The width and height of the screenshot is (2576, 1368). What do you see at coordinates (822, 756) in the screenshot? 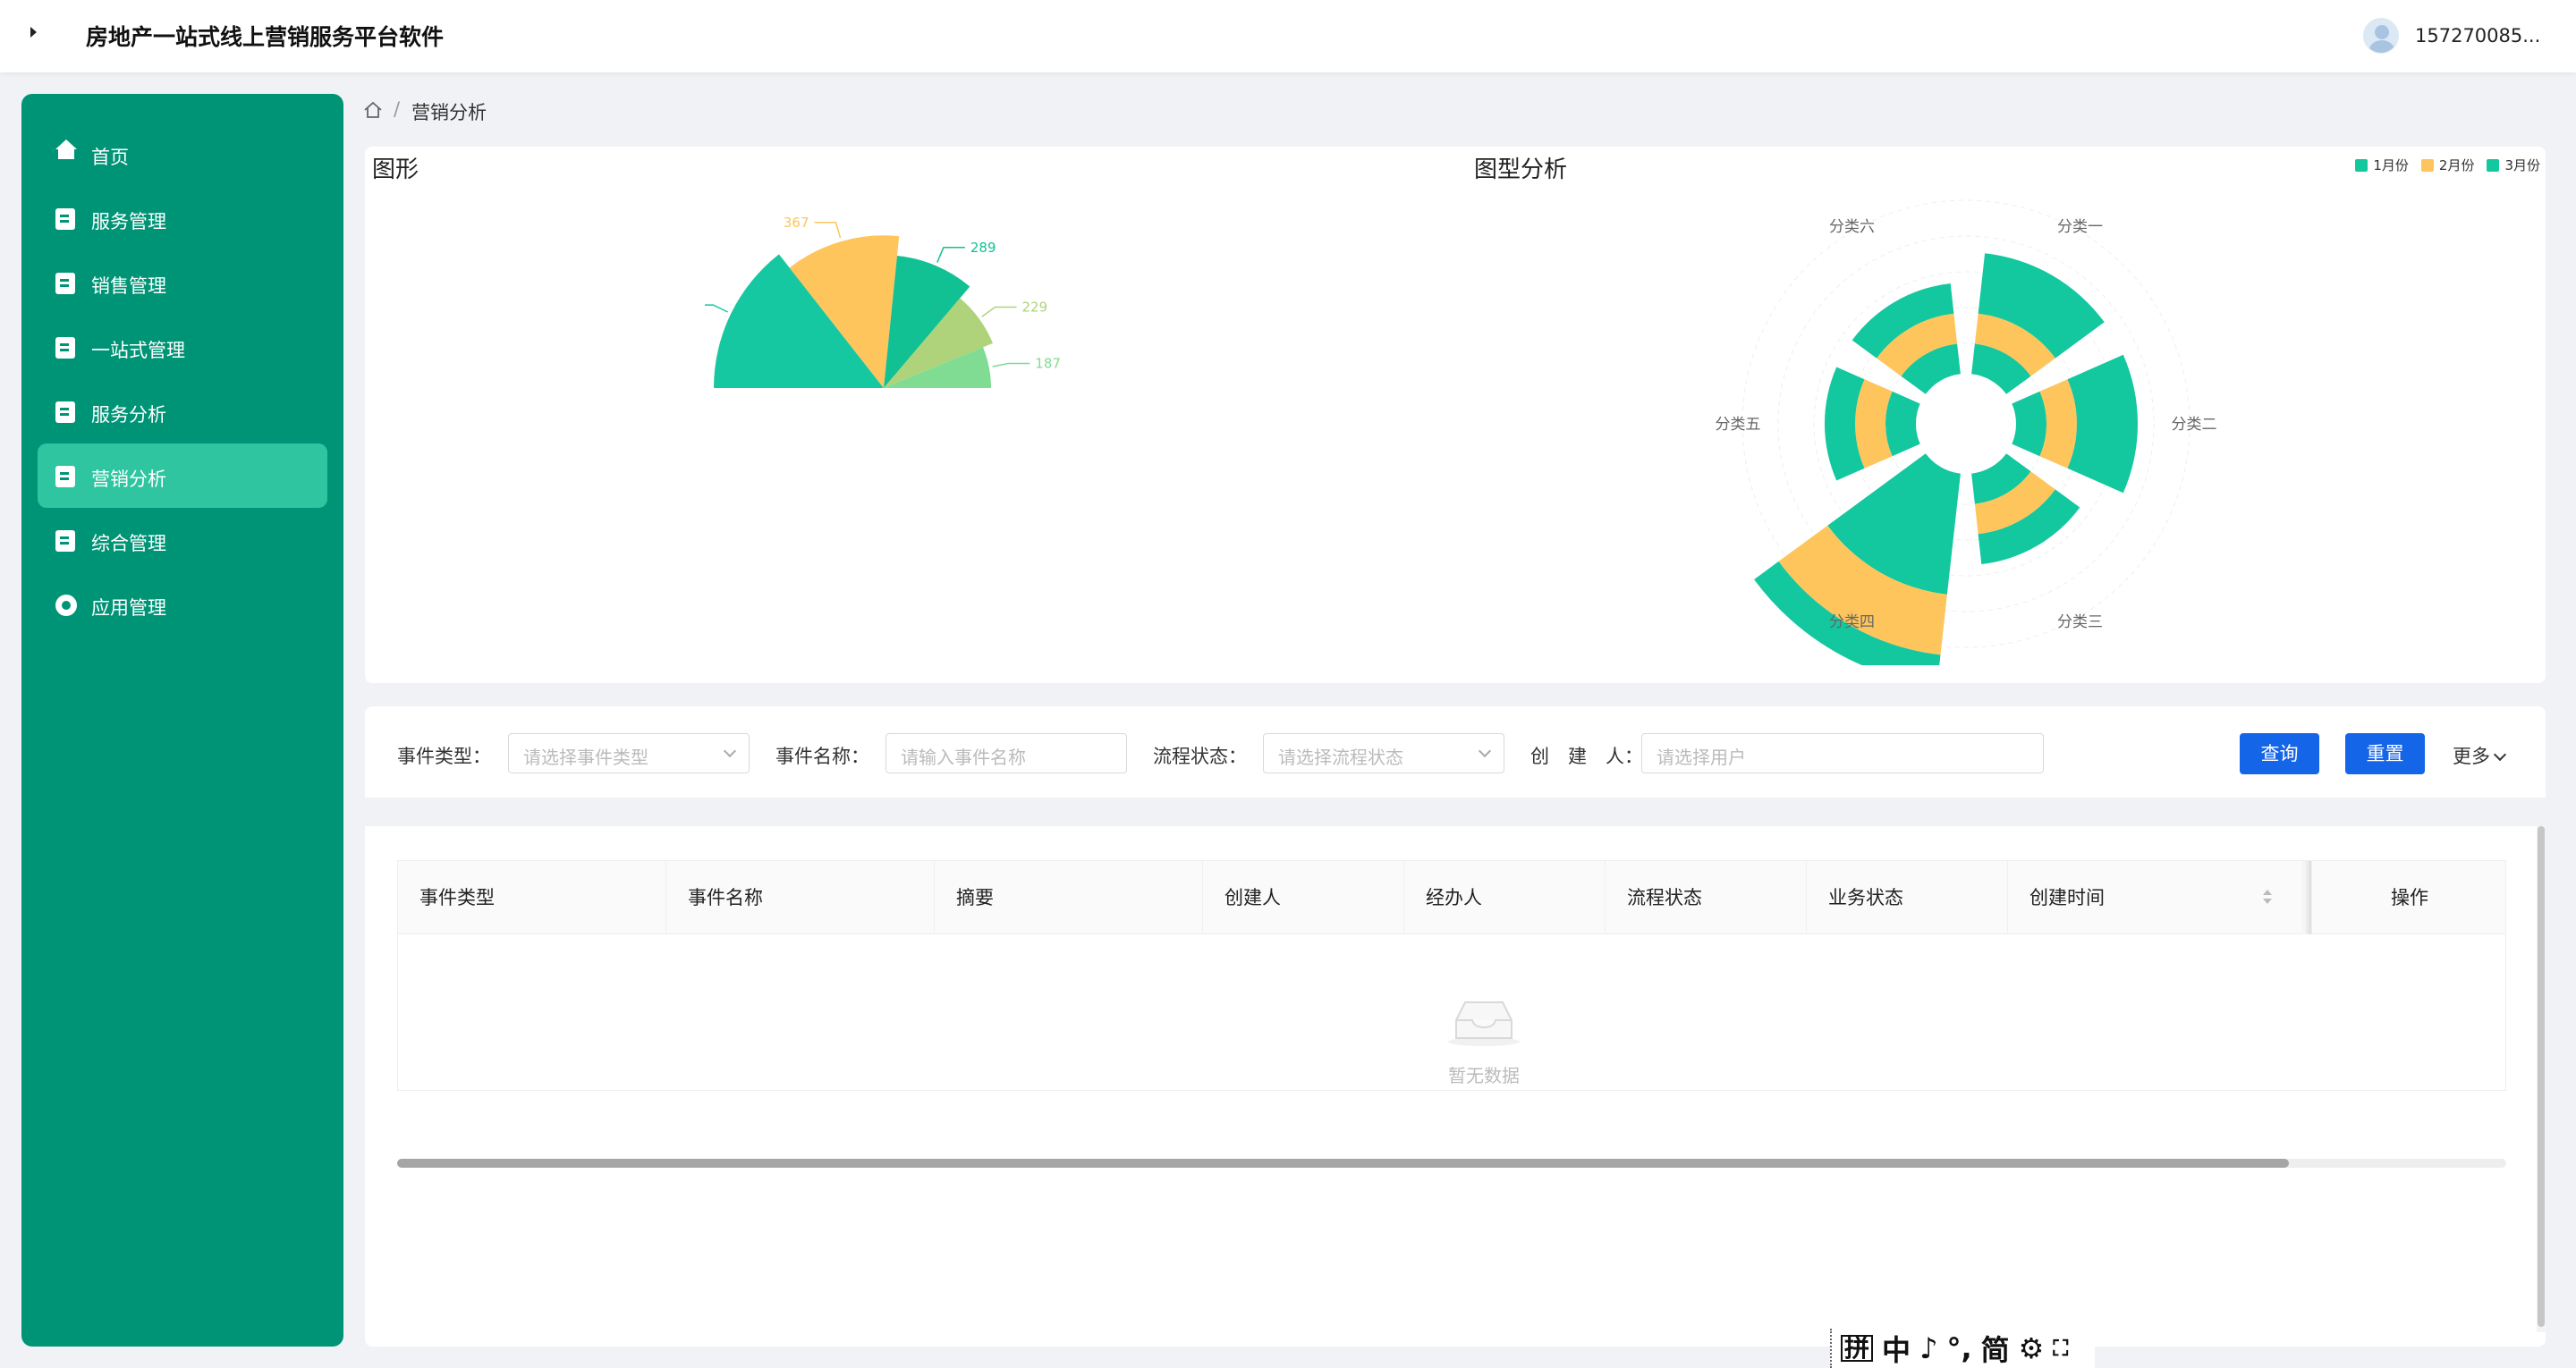
I see `event-name-label: 事件名称：` at bounding box center [822, 756].